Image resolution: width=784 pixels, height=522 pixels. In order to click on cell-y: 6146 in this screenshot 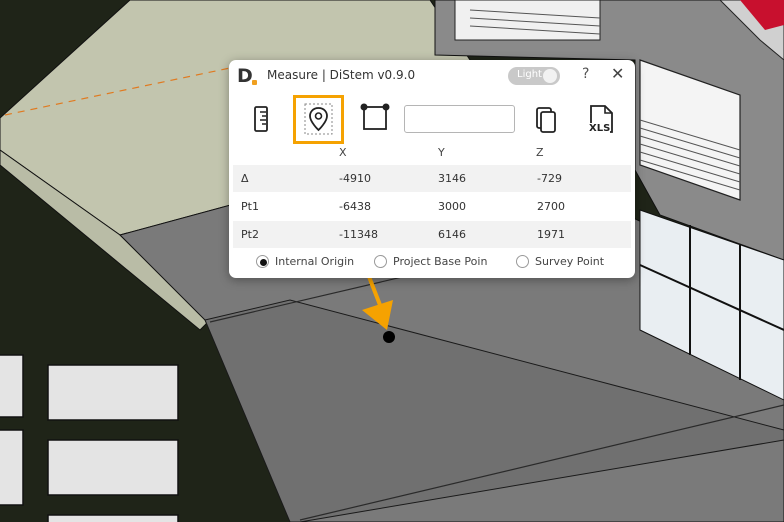, I will do `click(452, 234)`.